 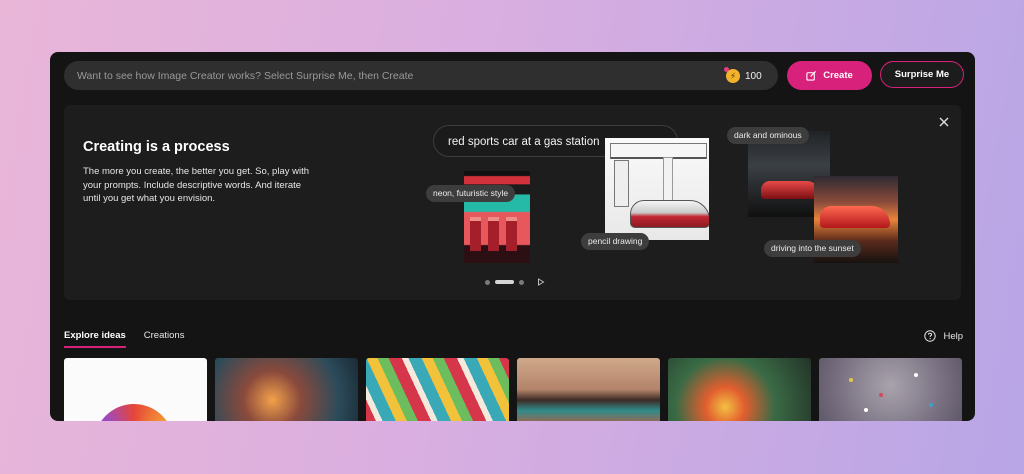 What do you see at coordinates (768, 135) in the screenshot?
I see `tag-dark-ominous: dark and ominous` at bounding box center [768, 135].